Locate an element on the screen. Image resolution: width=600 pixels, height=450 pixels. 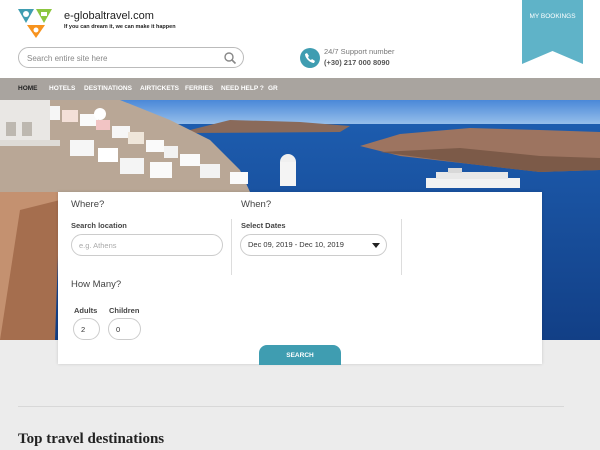
where-title: Where? is located at coordinates (88, 204).